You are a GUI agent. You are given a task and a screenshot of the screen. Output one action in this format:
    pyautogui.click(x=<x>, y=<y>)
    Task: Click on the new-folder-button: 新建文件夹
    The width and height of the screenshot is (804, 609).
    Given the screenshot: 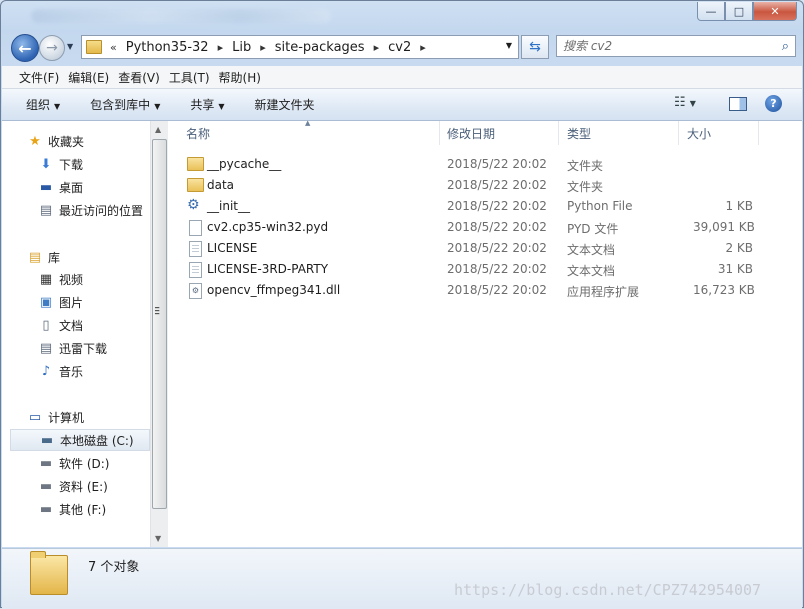 What is the action you would take?
    pyautogui.click(x=285, y=104)
    